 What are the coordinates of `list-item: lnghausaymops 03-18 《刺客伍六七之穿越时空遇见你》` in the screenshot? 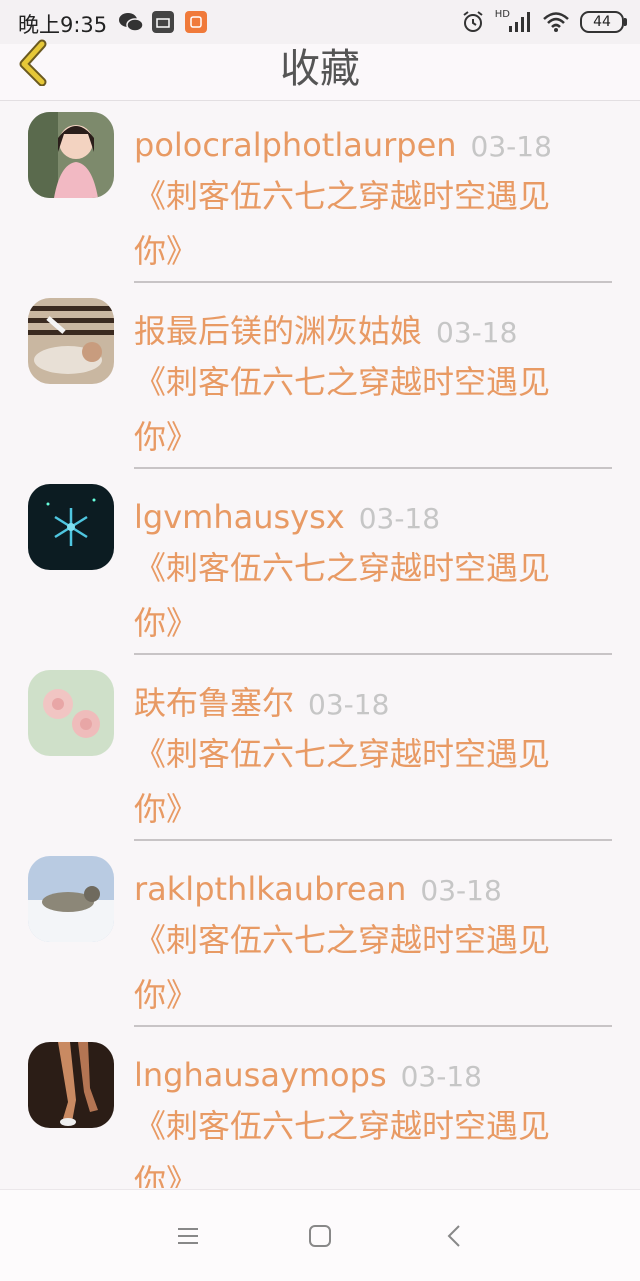 It's located at (320, 1109).